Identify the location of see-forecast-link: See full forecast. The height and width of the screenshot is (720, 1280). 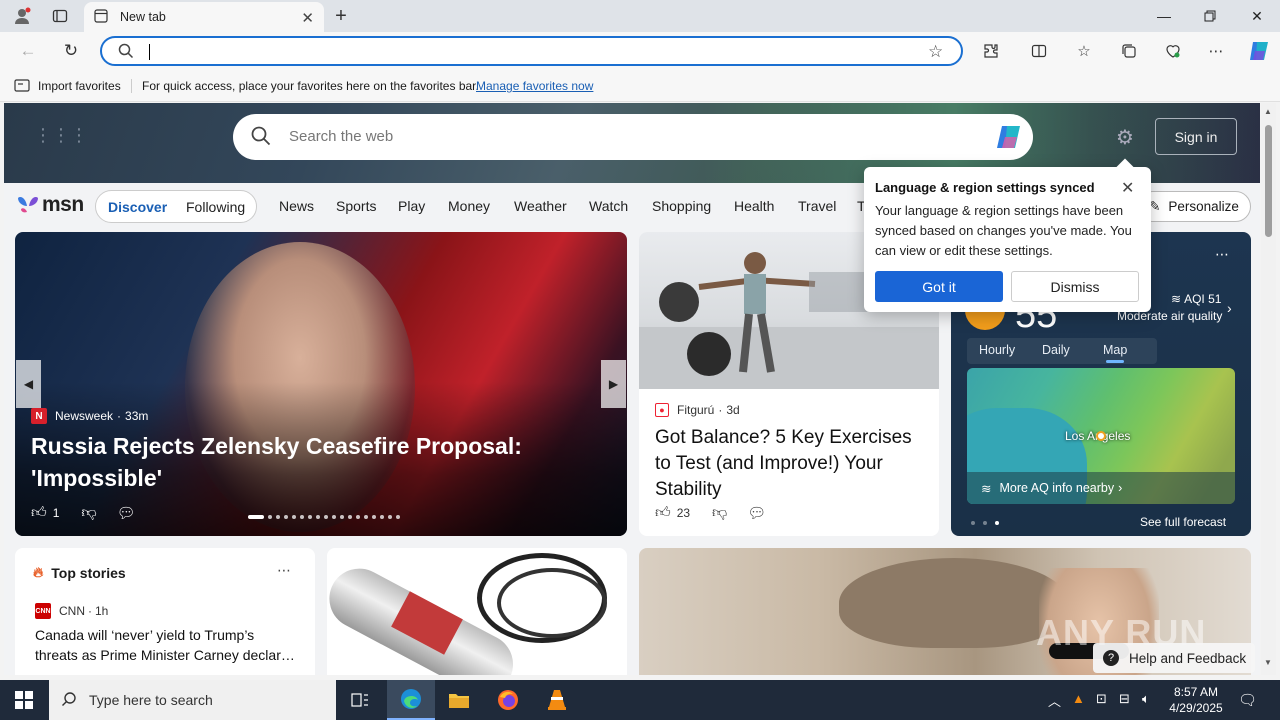
(1183, 522).